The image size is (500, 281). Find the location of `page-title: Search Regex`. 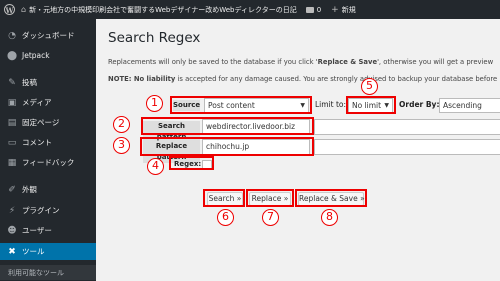

page-title: Search Regex is located at coordinates (154, 38).